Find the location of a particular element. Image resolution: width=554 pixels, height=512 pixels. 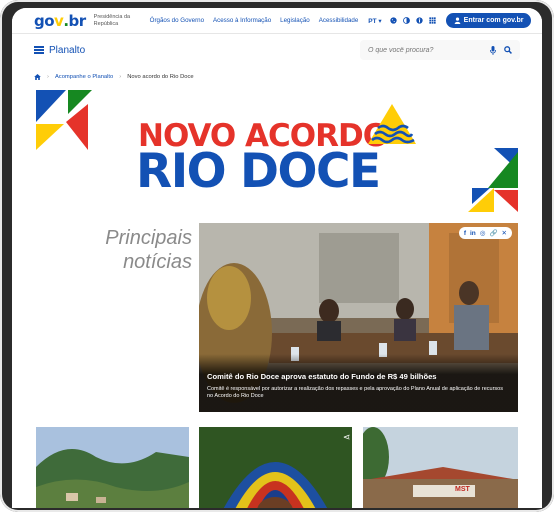

landscape-photo is located at coordinates (112, 467).